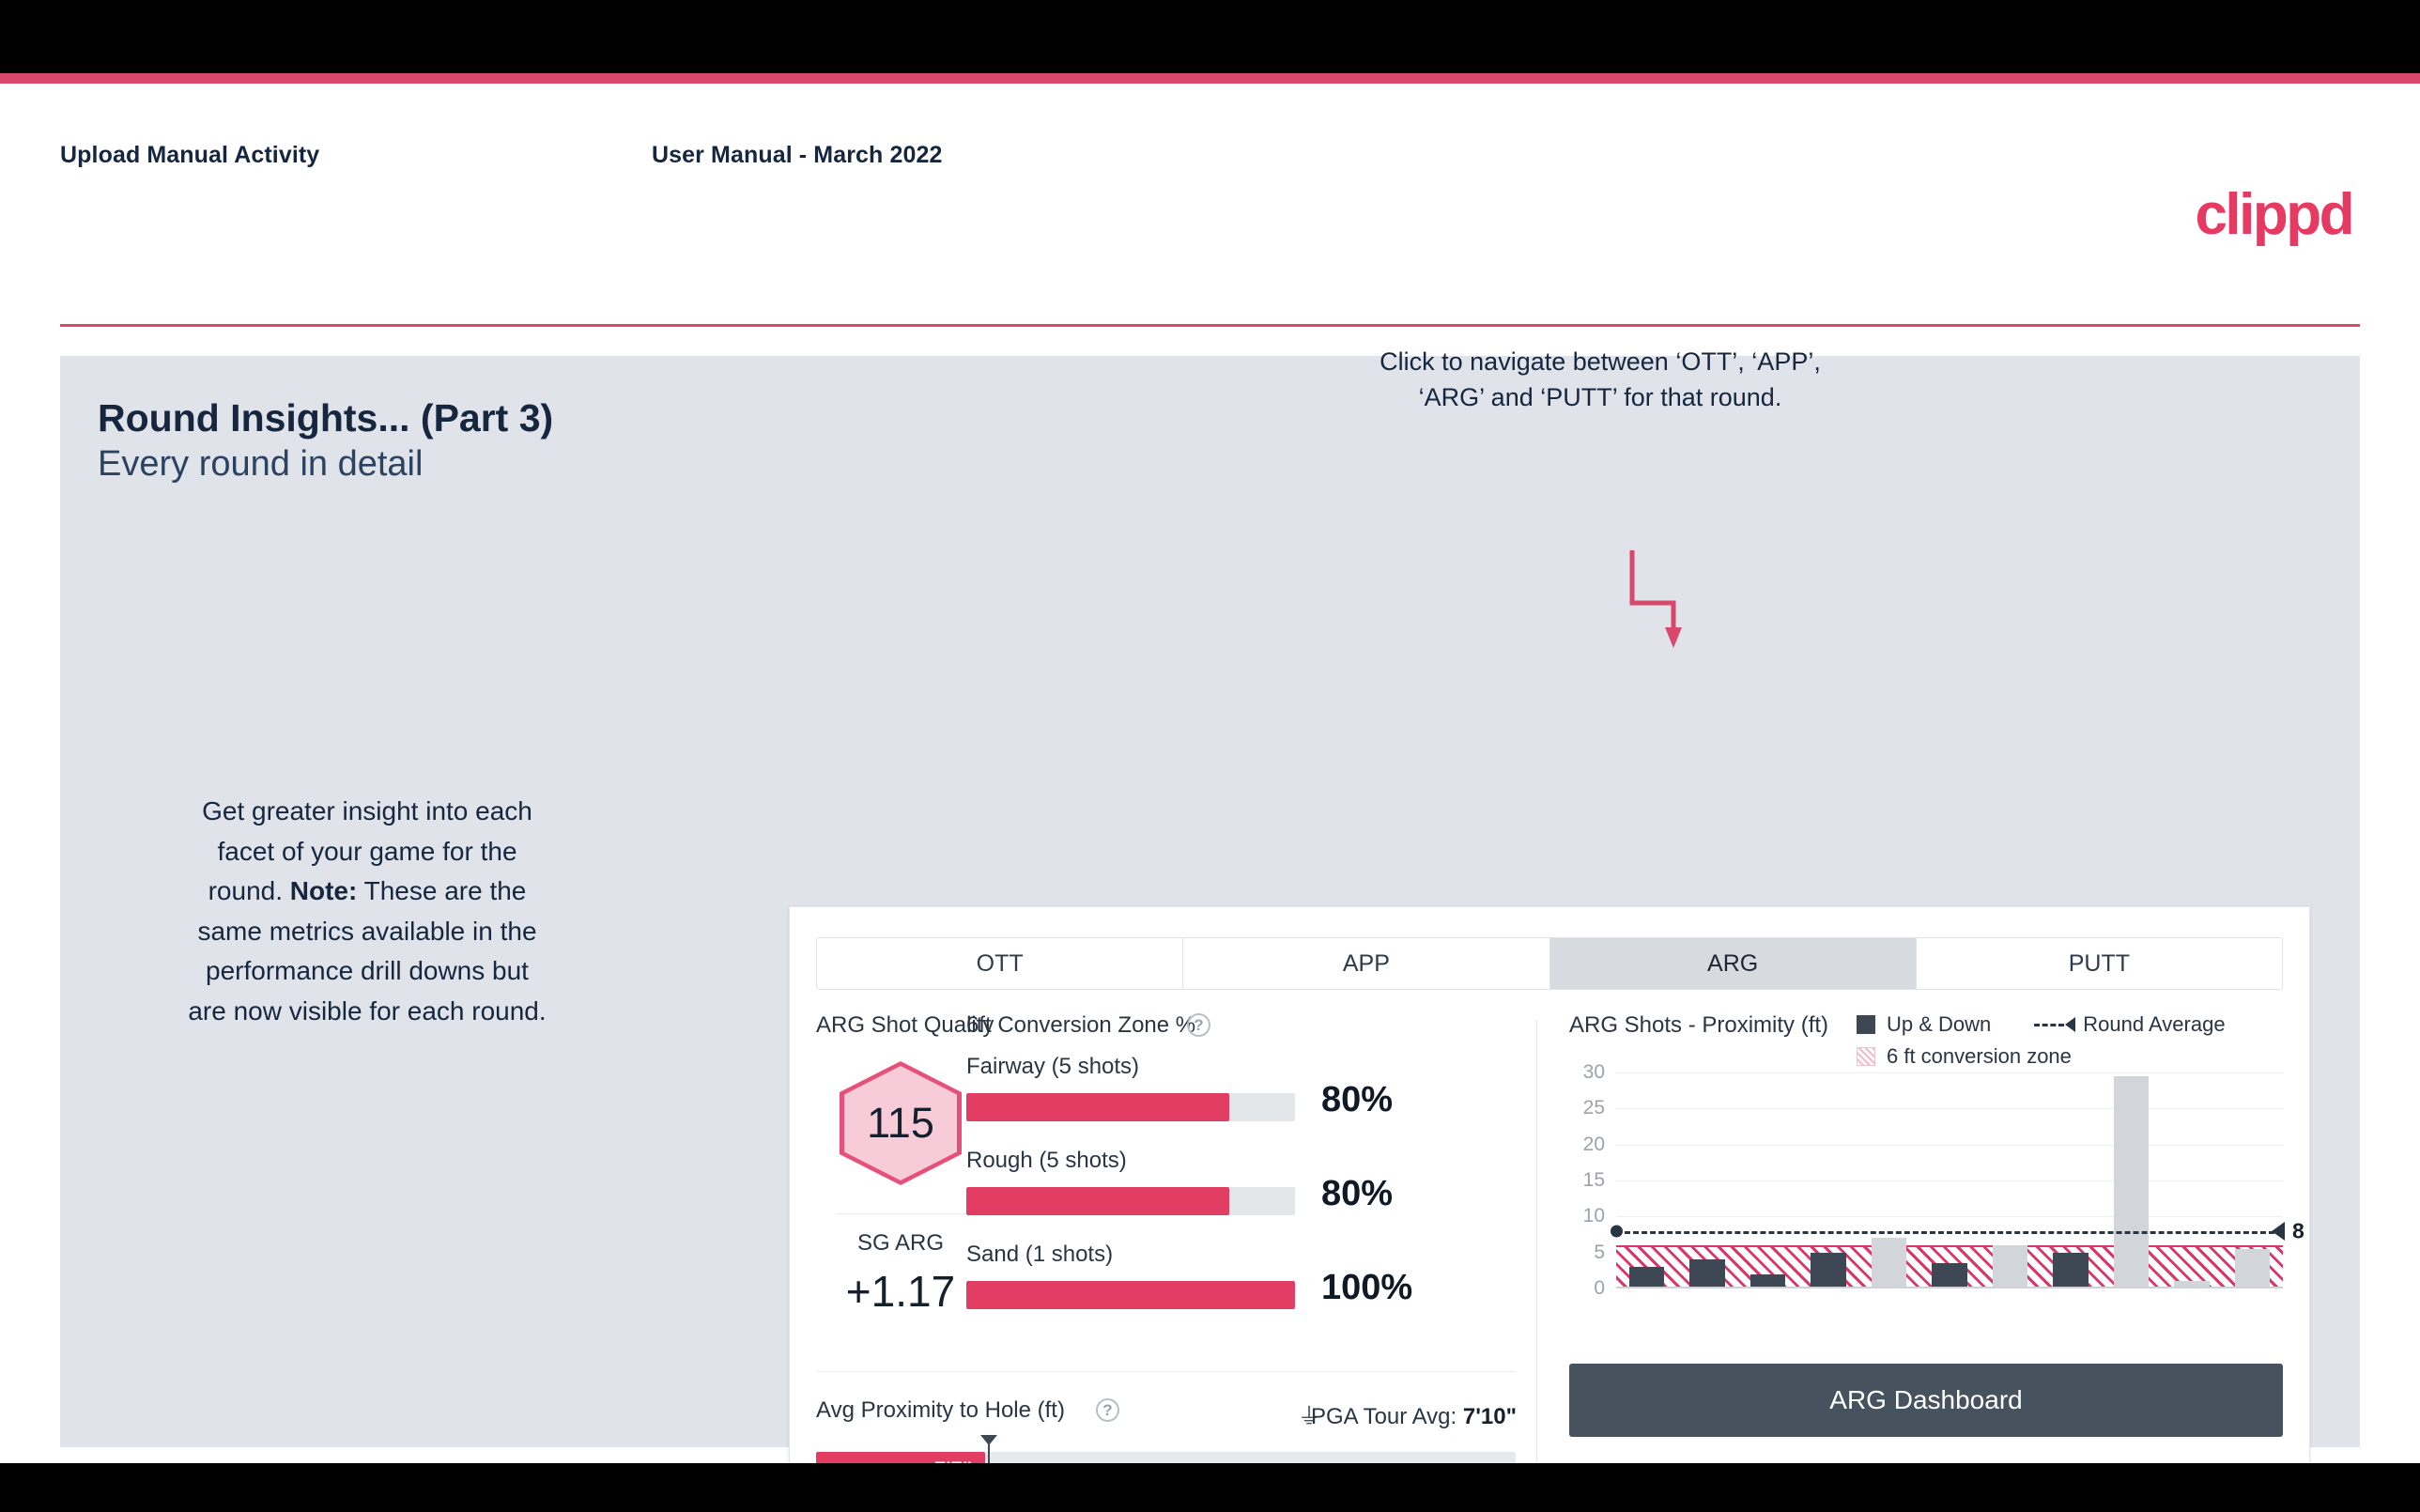 The image size is (2420, 1512). Describe the element at coordinates (1040, 1254) in the screenshot. I see `conversion-row-label: Sand (1 shots)` at that location.